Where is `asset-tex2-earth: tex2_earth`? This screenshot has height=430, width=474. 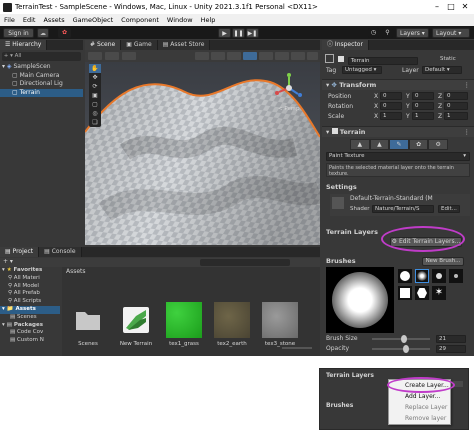 asset-tex2-earth: tex2_earth is located at coordinates (232, 324).